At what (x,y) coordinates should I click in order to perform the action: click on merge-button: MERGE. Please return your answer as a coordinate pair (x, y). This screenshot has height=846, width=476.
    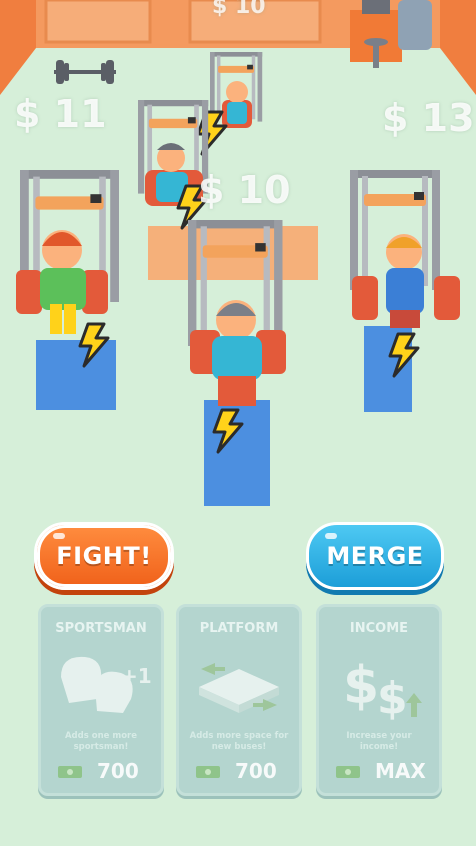
    Looking at the image, I should click on (375, 556).